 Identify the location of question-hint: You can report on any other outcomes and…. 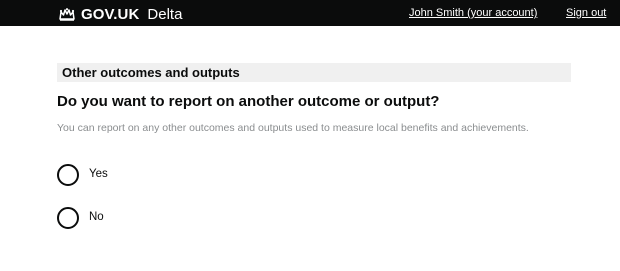
(293, 128).